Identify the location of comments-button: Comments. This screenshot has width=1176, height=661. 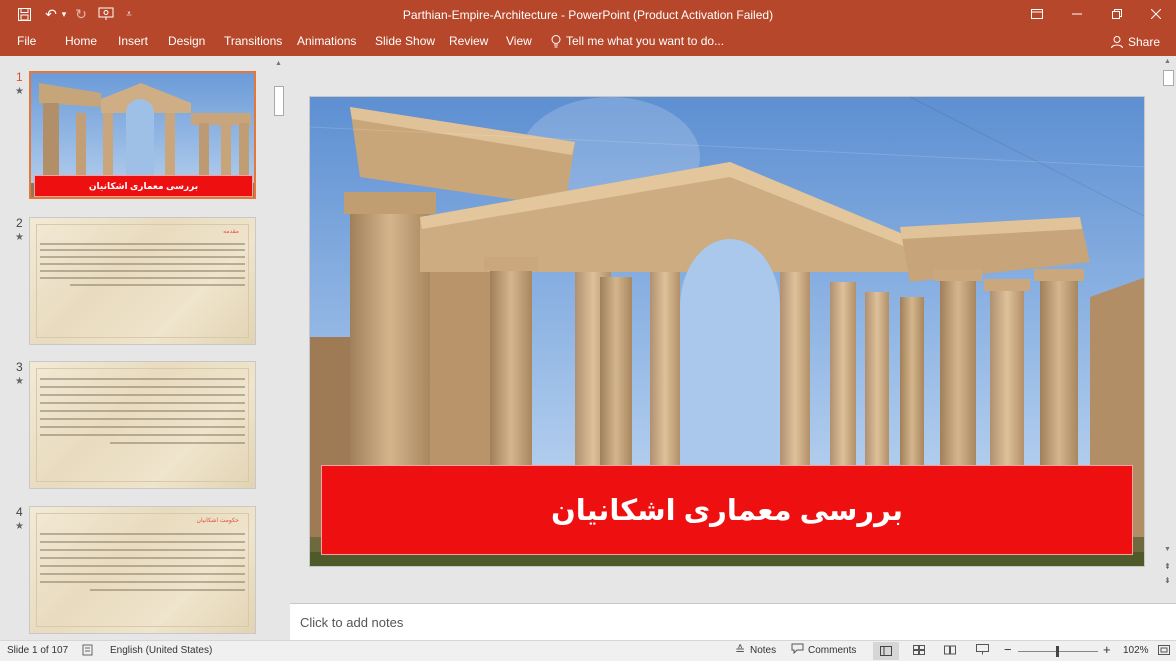
(832, 650).